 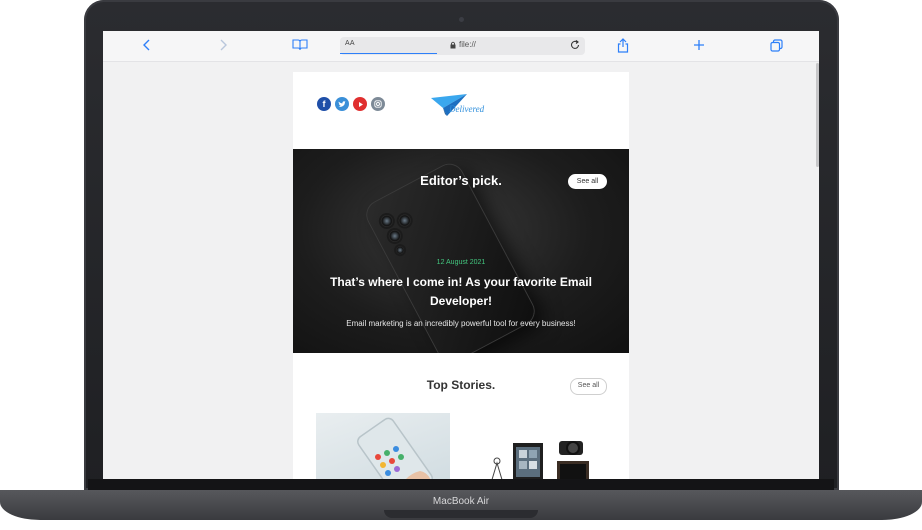 What do you see at coordinates (467, 109) in the screenshot?
I see `logo-text: Delivered` at bounding box center [467, 109].